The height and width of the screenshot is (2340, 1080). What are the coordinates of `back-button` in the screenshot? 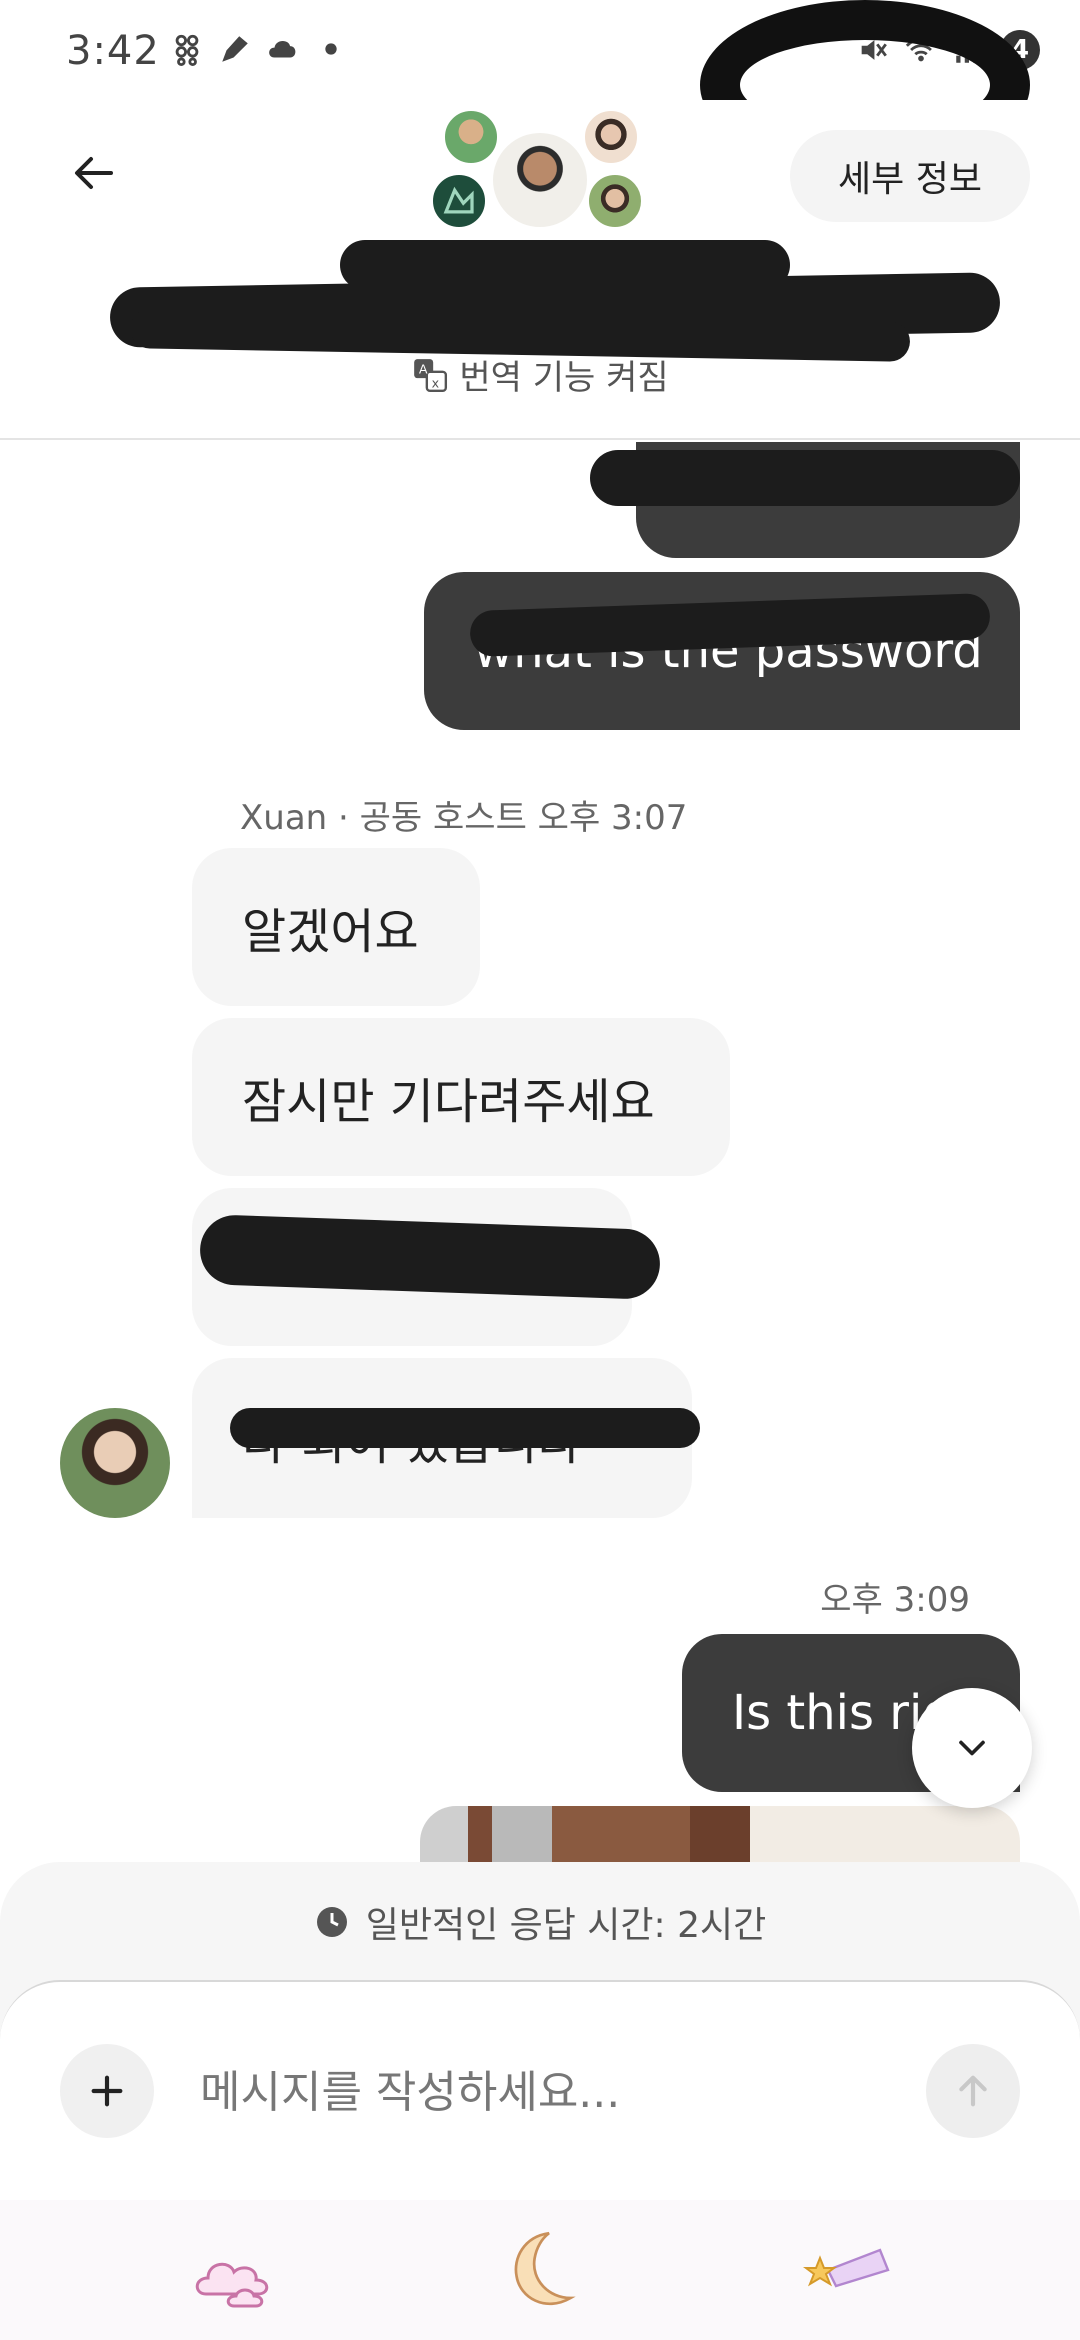 It's located at (95, 173).